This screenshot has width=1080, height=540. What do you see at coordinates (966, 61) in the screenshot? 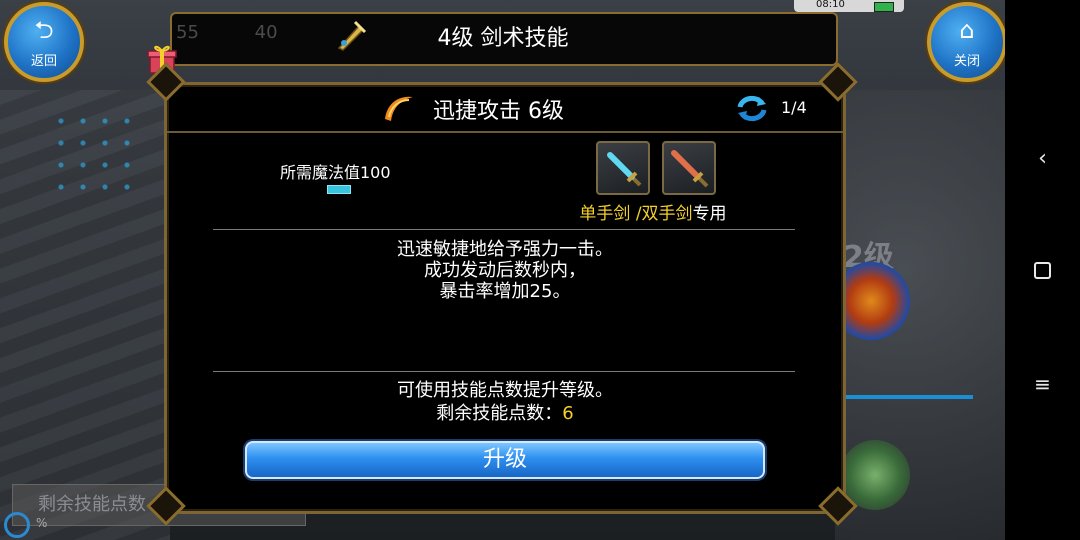
I see `close-button-label: 关闭` at bounding box center [966, 61].